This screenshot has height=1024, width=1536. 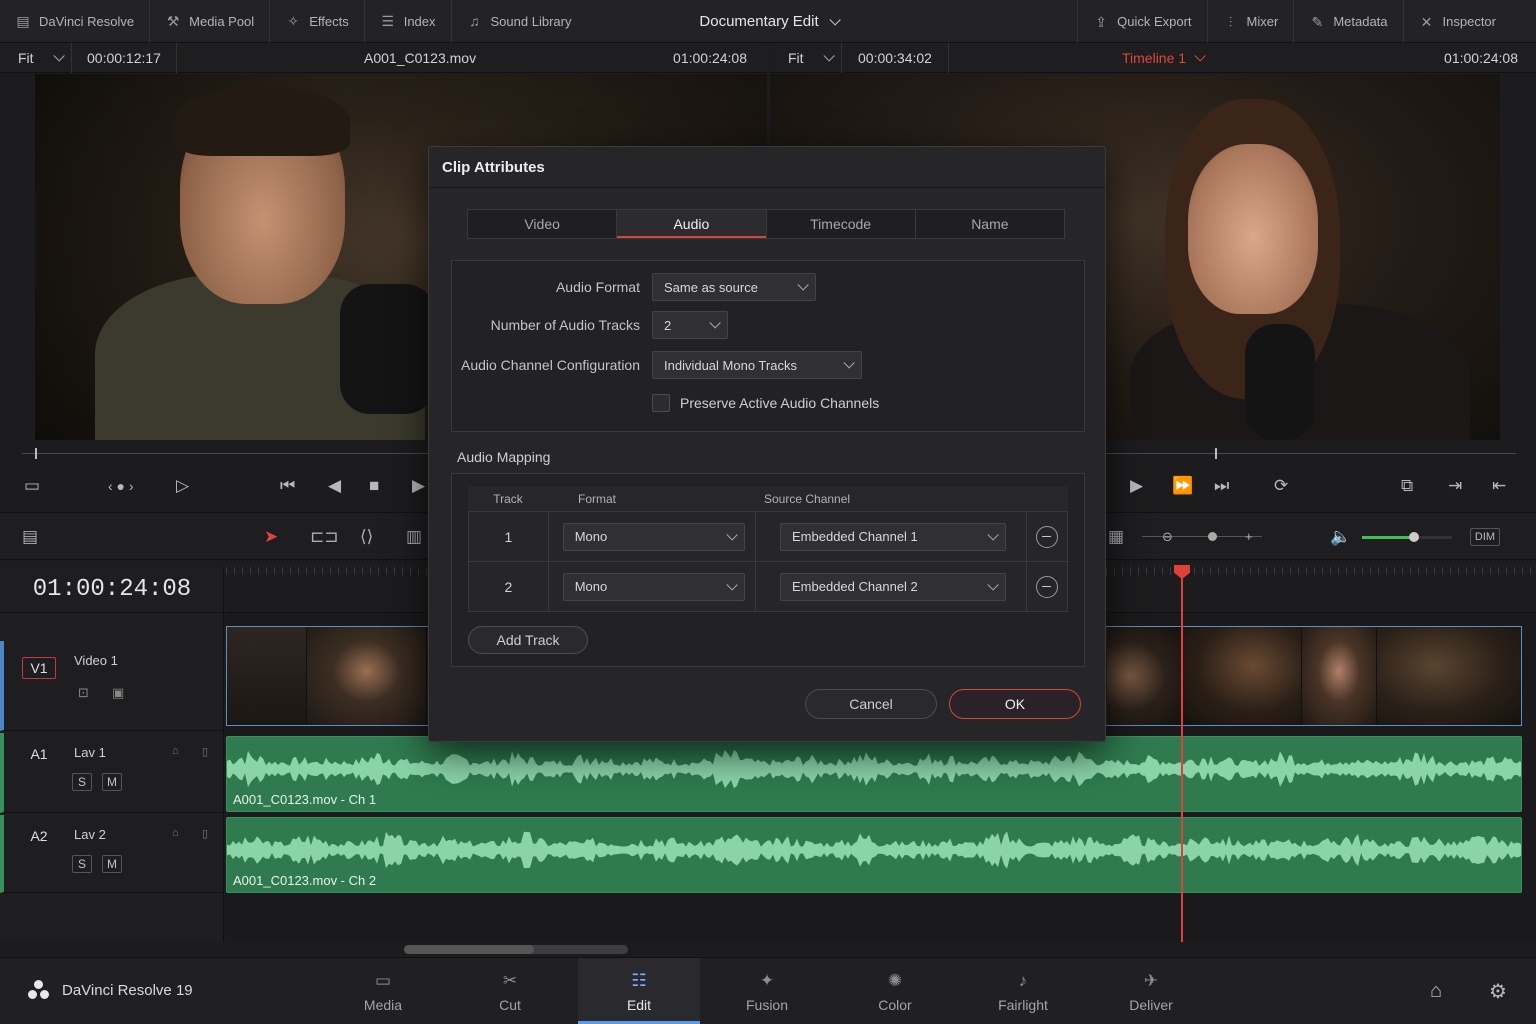 I want to click on app-menu-button: ▤ DaVinci Resolve, so click(x=75, y=21).